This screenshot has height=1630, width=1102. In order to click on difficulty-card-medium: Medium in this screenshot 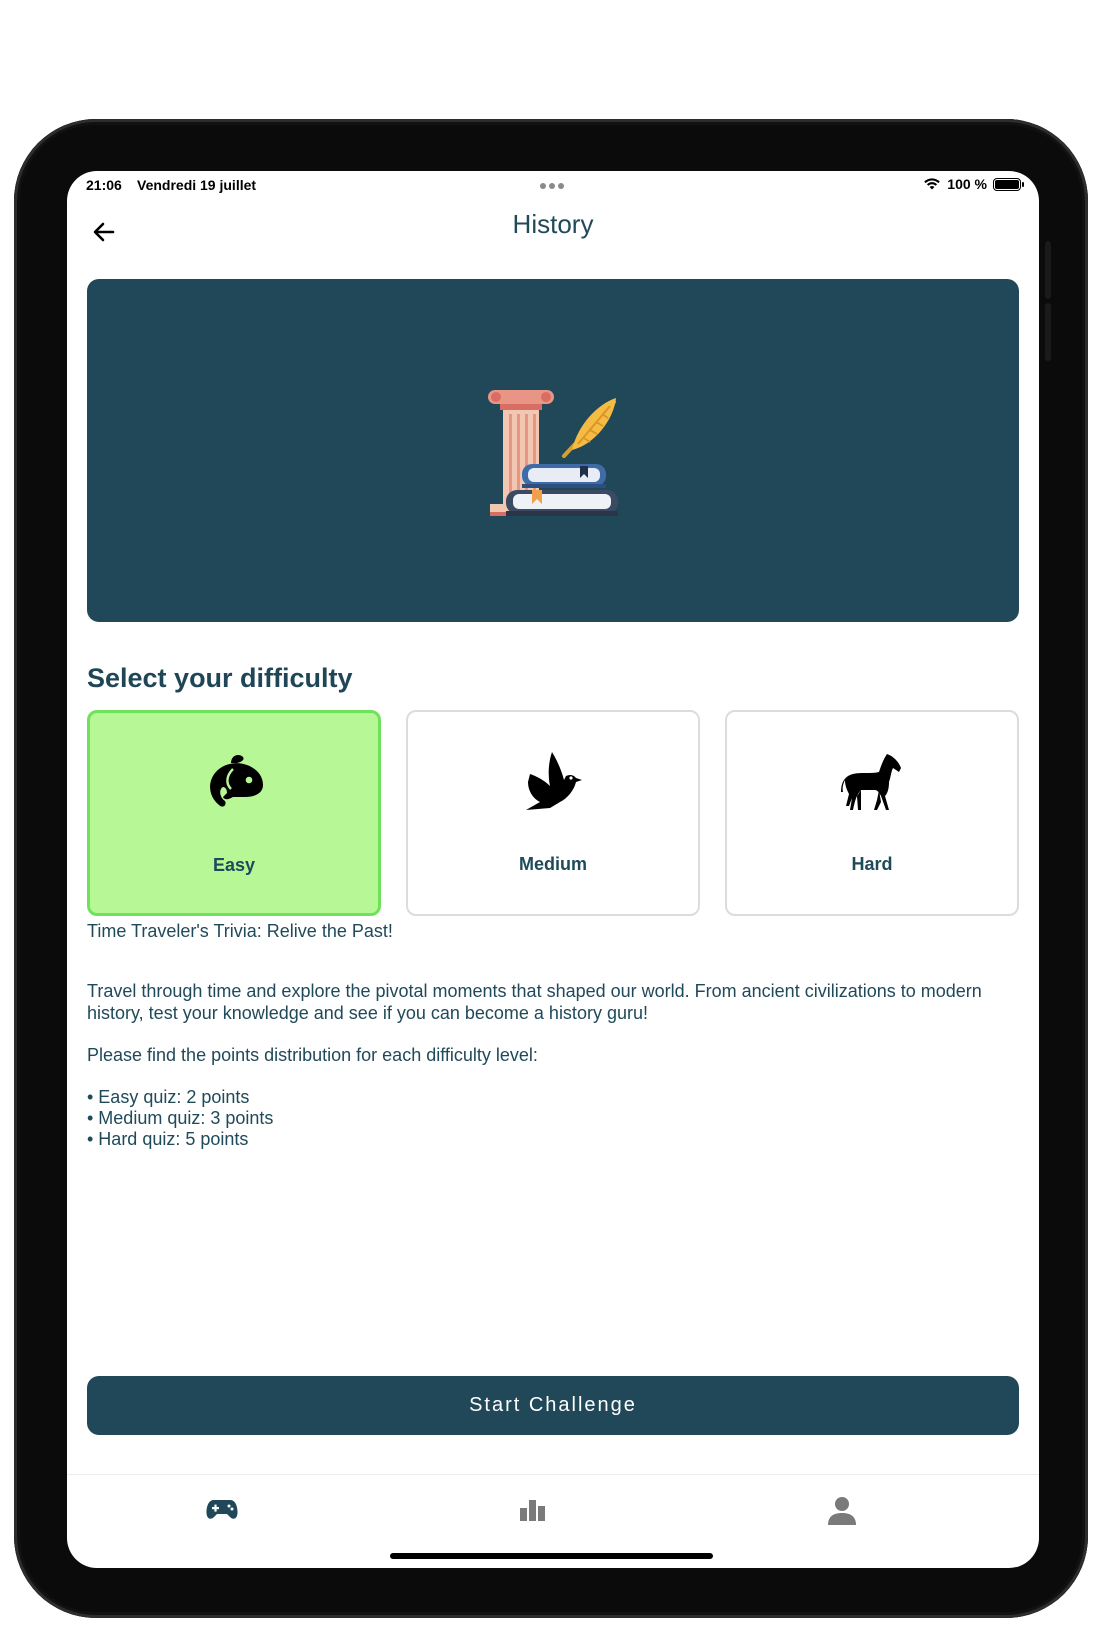, I will do `click(553, 813)`.